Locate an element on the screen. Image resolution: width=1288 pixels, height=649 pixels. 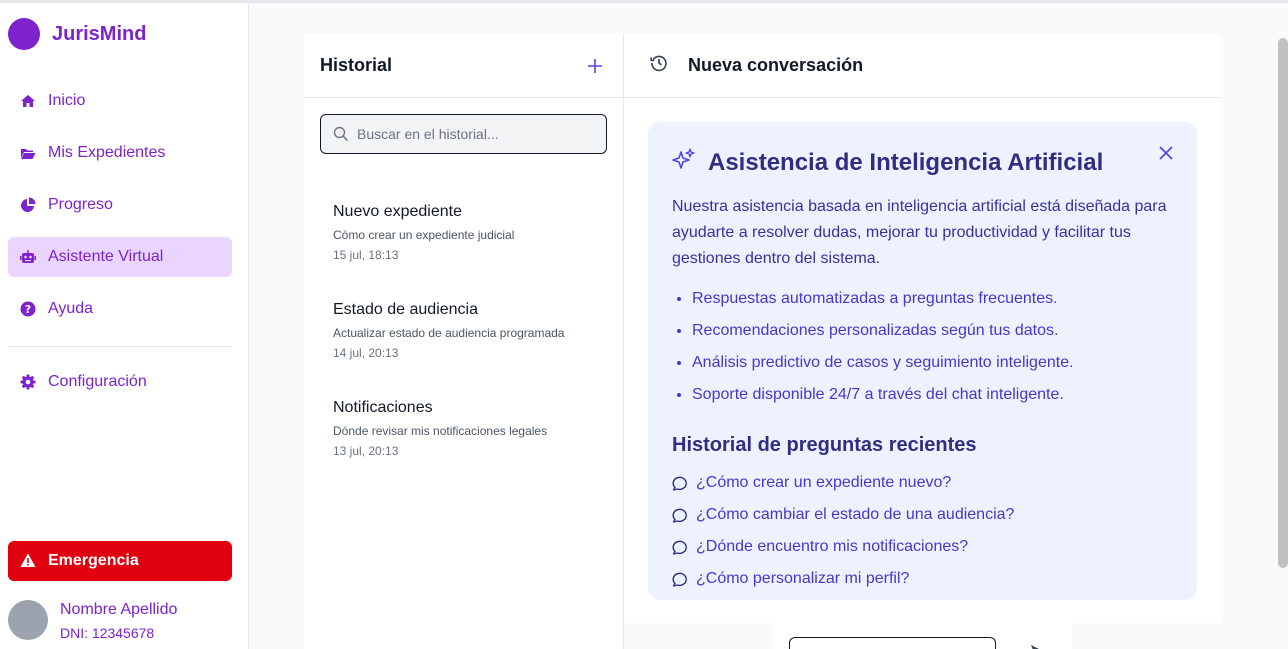
emergency-label: Emergencia is located at coordinates (93, 560).